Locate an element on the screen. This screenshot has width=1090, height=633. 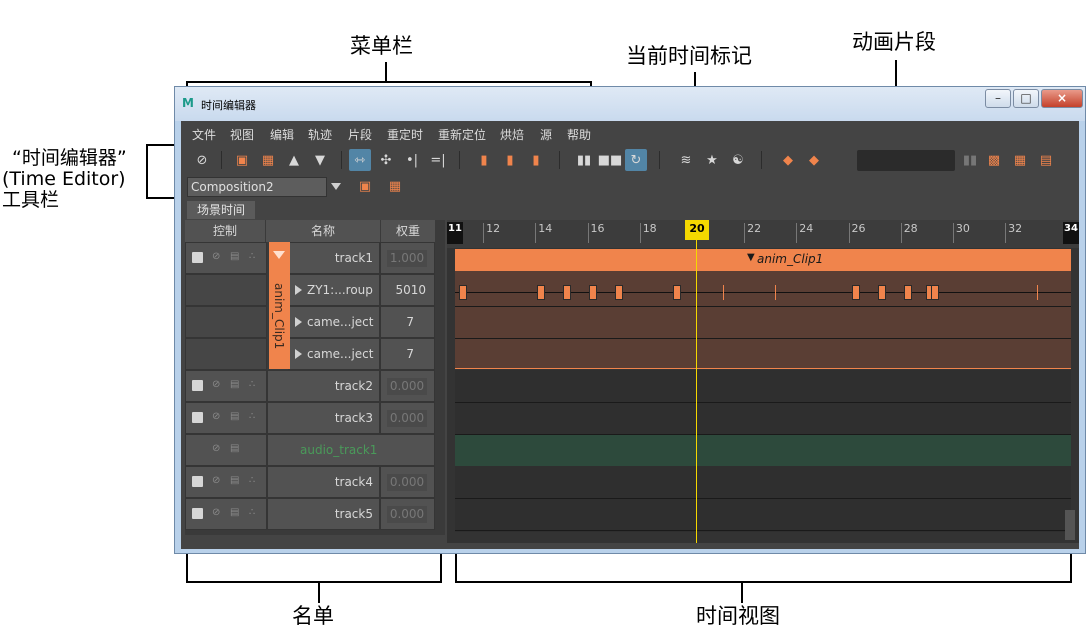
character-icon: ★ is located at coordinates (712, 160).